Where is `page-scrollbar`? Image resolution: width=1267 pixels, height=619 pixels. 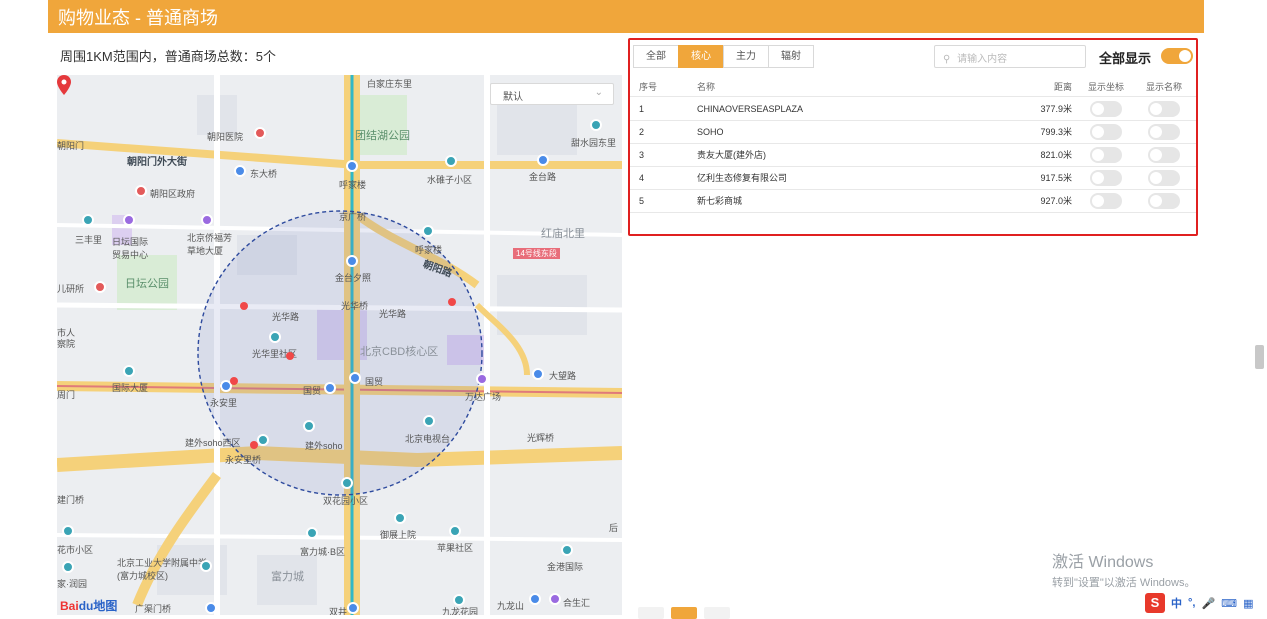 page-scrollbar is located at coordinates (1259, 357).